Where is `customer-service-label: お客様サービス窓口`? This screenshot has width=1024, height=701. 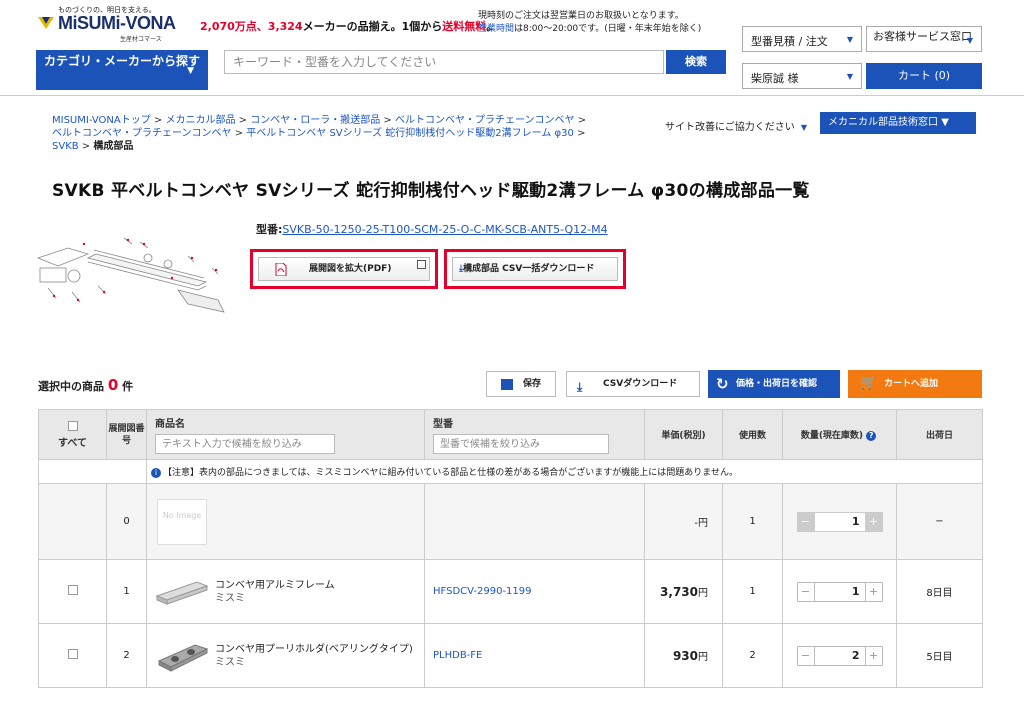 customer-service-label: お客様サービス窓口 is located at coordinates (922, 36).